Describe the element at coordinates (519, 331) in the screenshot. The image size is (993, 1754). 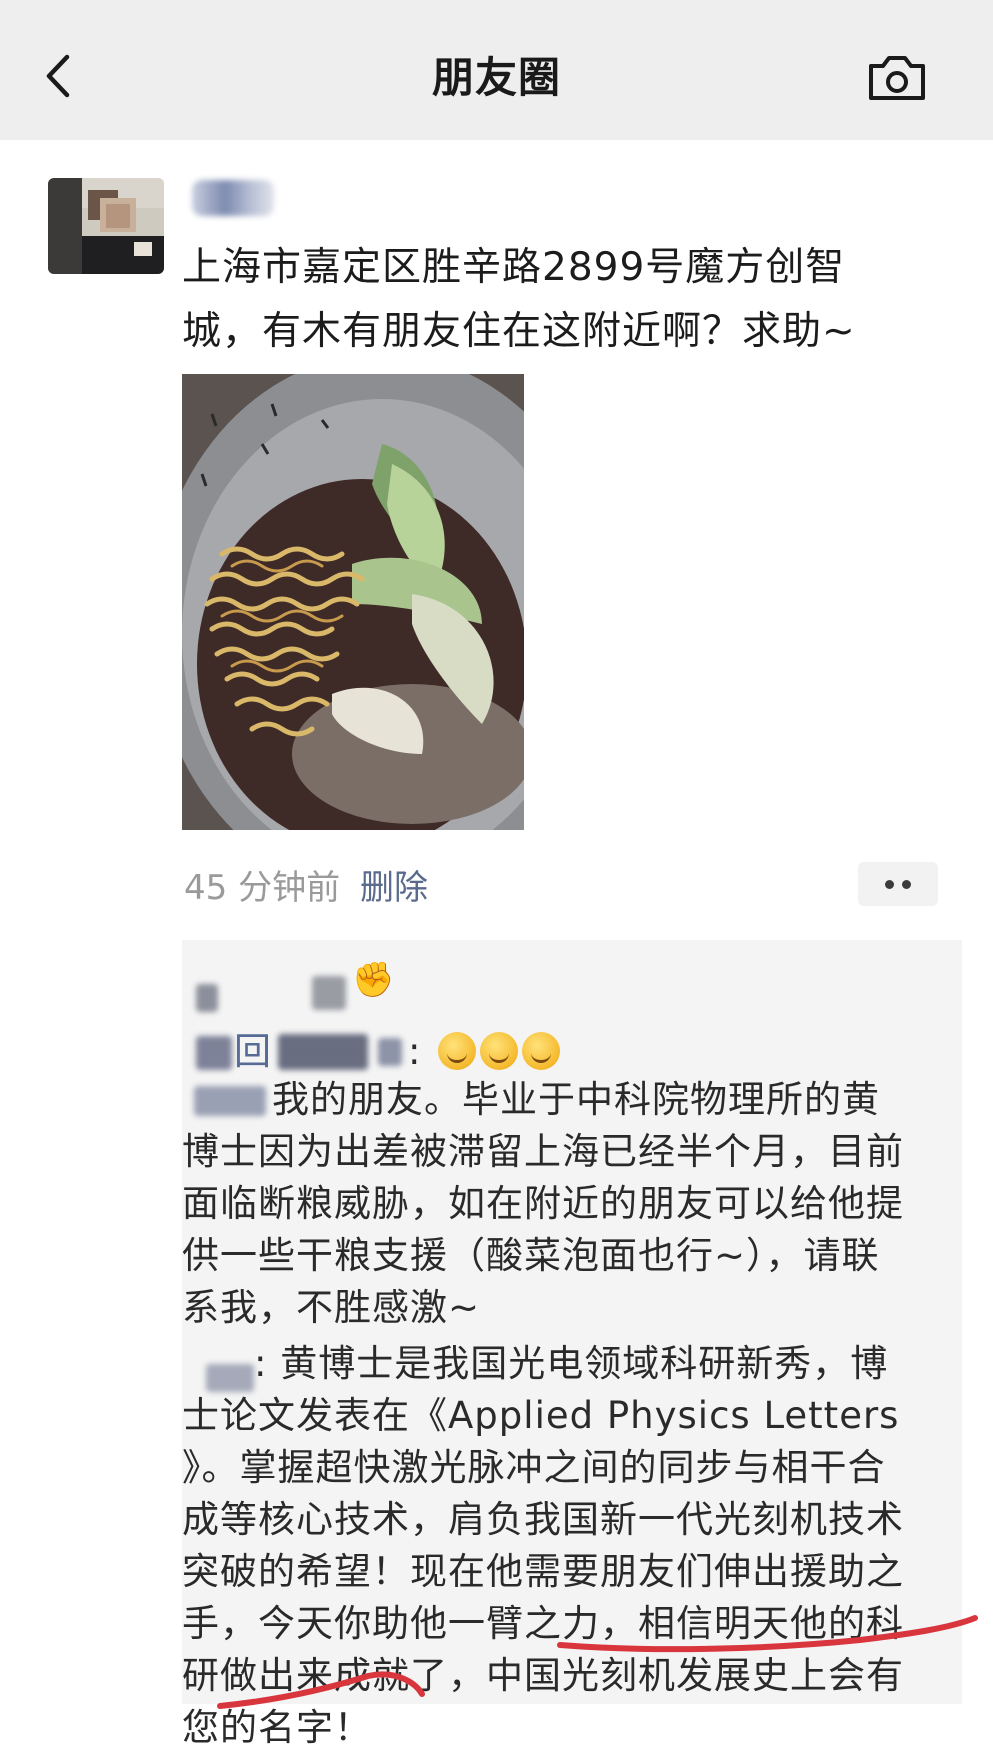
I see `post-text-line: 城，有木有朋友住在这附近啊？求助~` at that location.